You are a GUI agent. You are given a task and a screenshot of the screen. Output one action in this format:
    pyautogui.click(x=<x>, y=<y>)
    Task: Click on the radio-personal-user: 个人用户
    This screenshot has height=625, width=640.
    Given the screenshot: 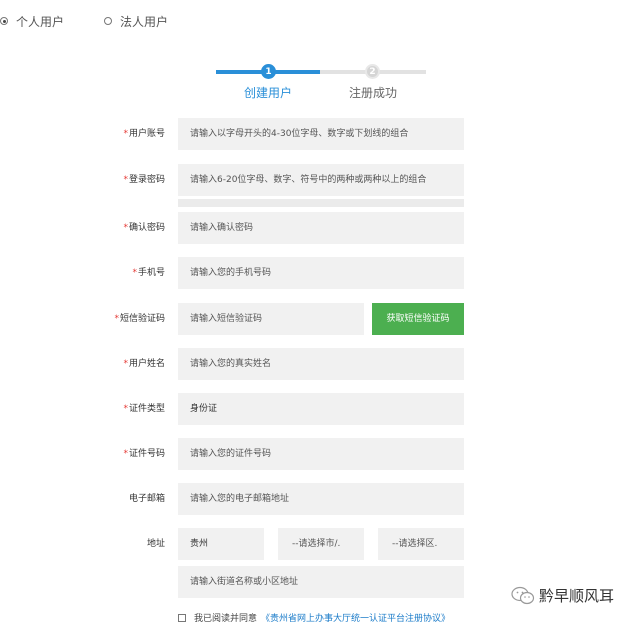 What is the action you would take?
    pyautogui.click(x=32, y=21)
    